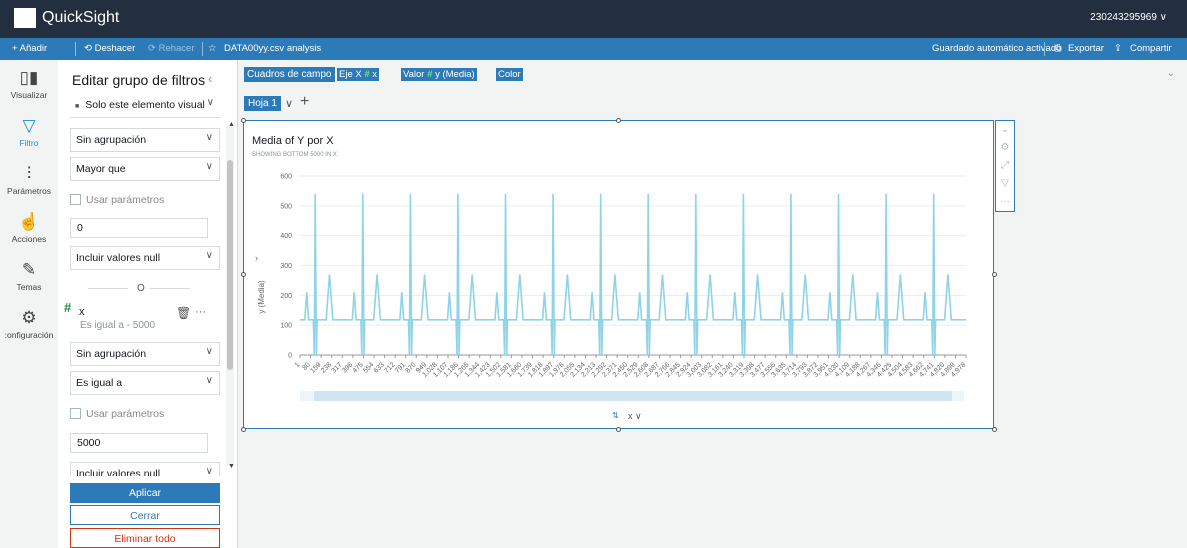 This screenshot has height=548, width=1187. Describe the element at coordinates (509, 74) in the screenshot. I see `color-well: Color` at that location.